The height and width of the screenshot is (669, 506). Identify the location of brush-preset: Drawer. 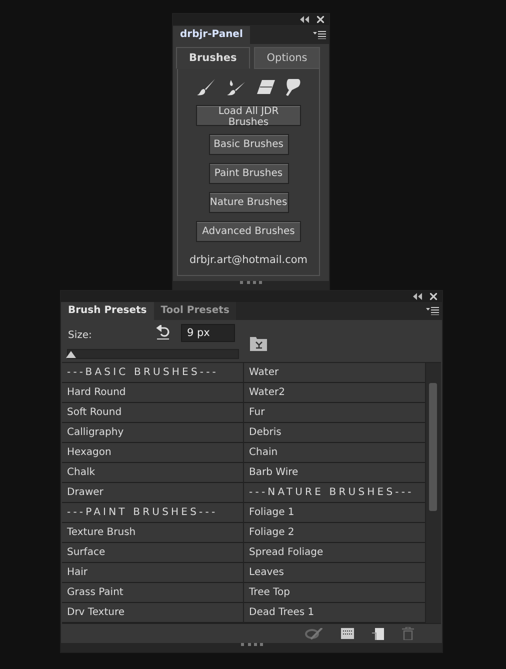
(85, 492).